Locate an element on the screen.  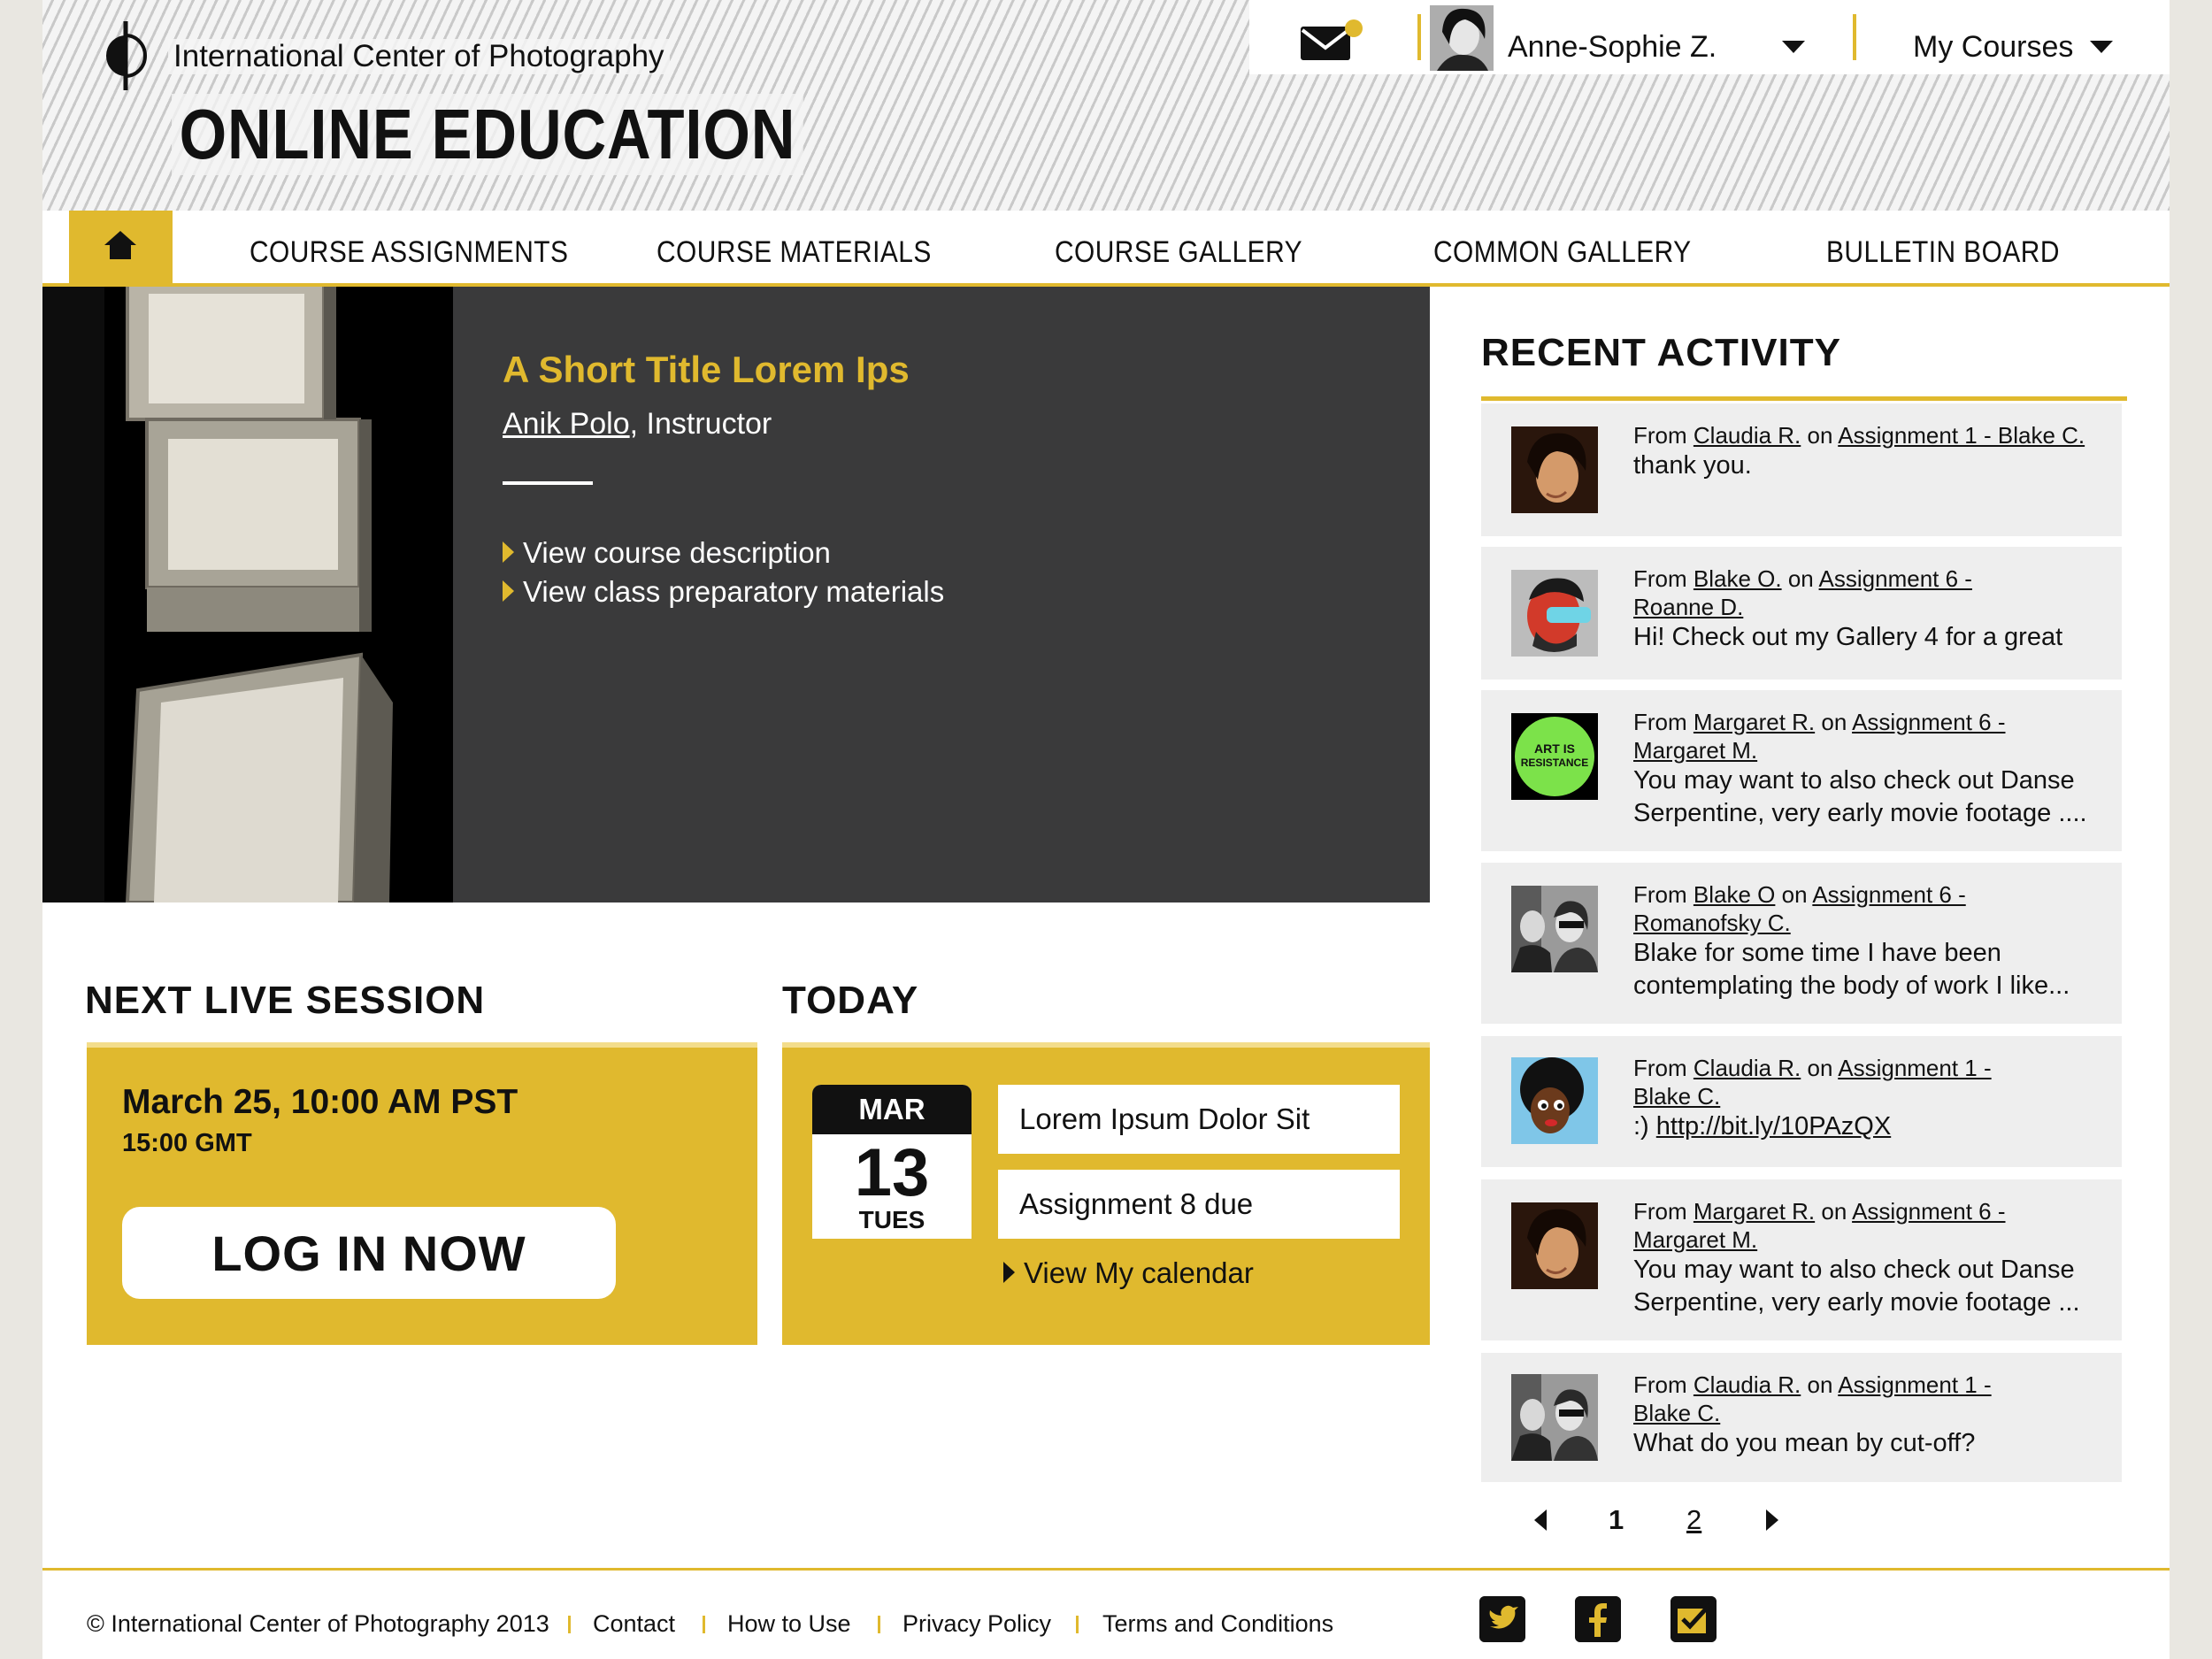
message-link: http://bit.ly/10PAzQX is located at coordinates (1774, 1127).